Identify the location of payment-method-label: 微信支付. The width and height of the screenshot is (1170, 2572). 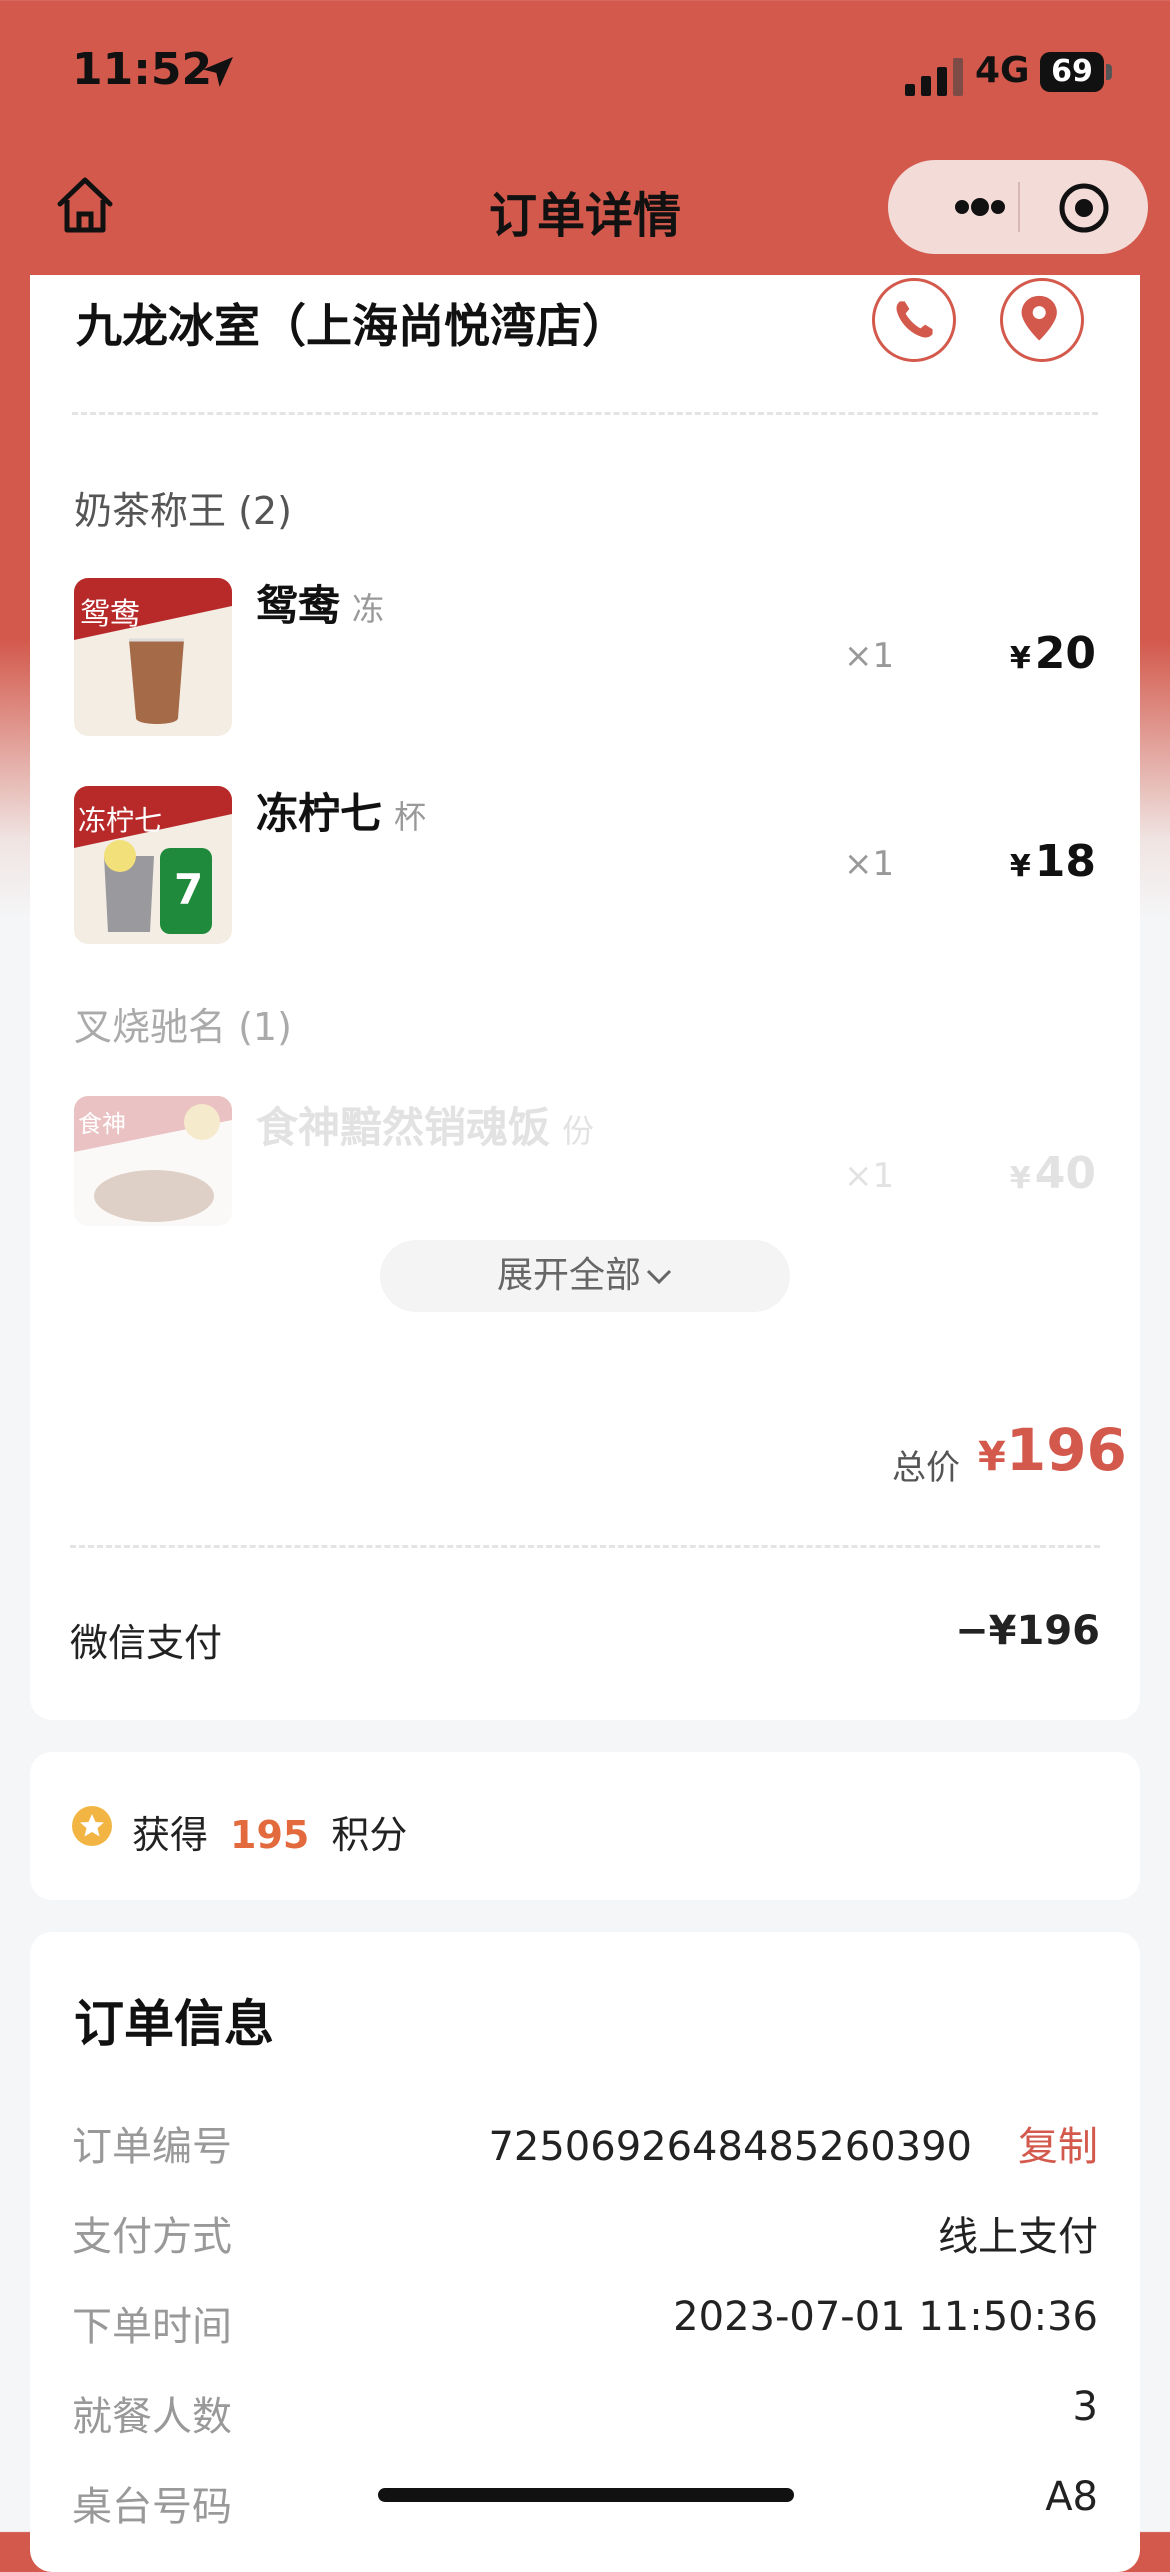
(146, 1643).